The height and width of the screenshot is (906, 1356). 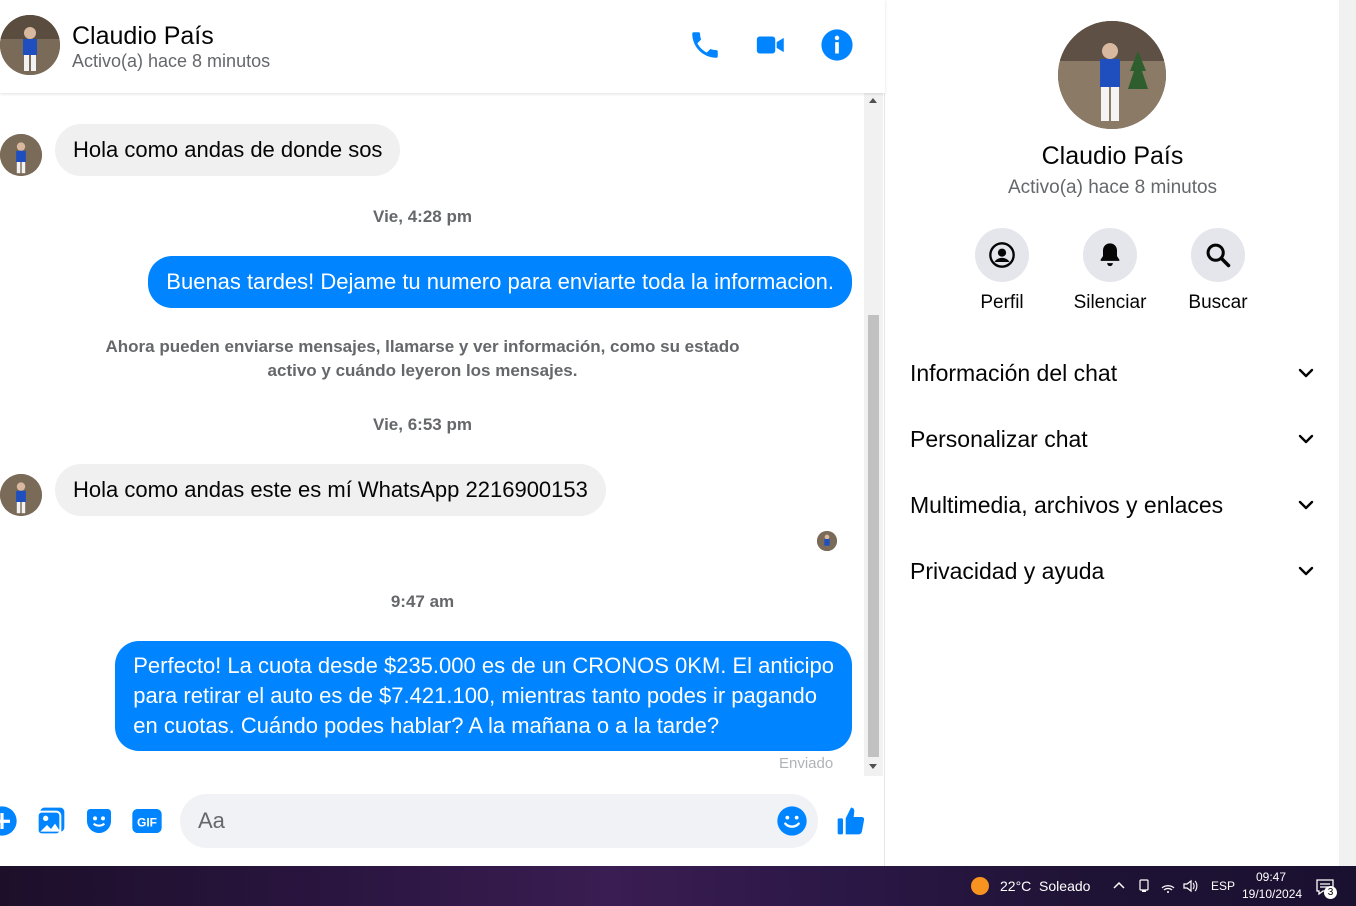 What do you see at coordinates (30, 45) in the screenshot?
I see `contact-avatar` at bounding box center [30, 45].